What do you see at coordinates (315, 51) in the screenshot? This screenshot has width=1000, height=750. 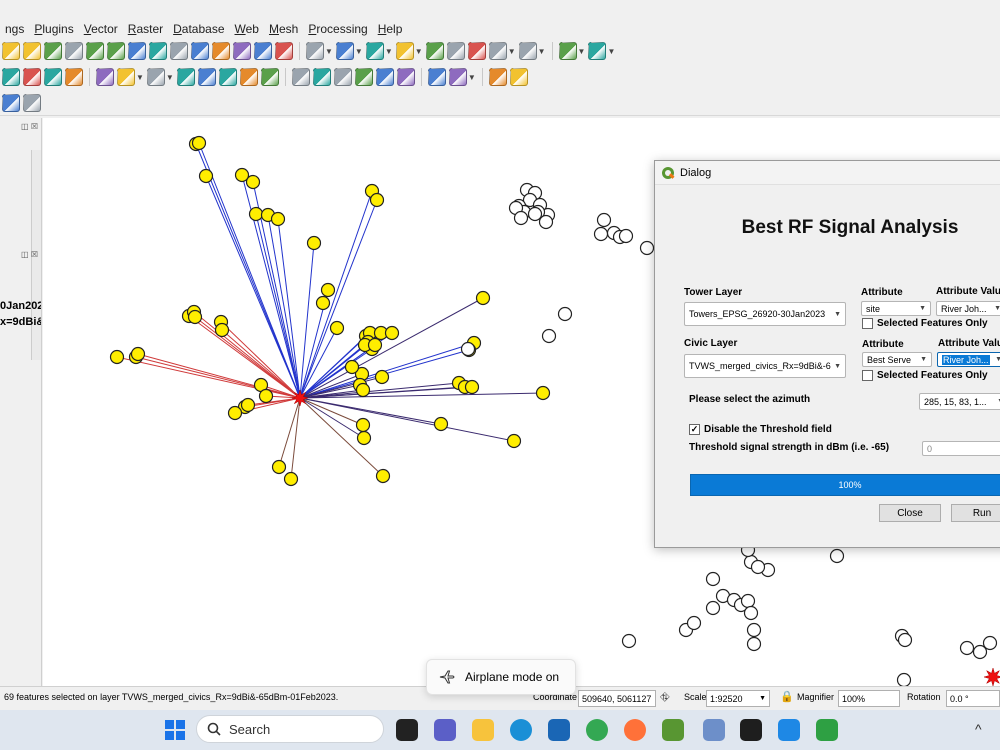 I see `select-features-icon` at bounding box center [315, 51].